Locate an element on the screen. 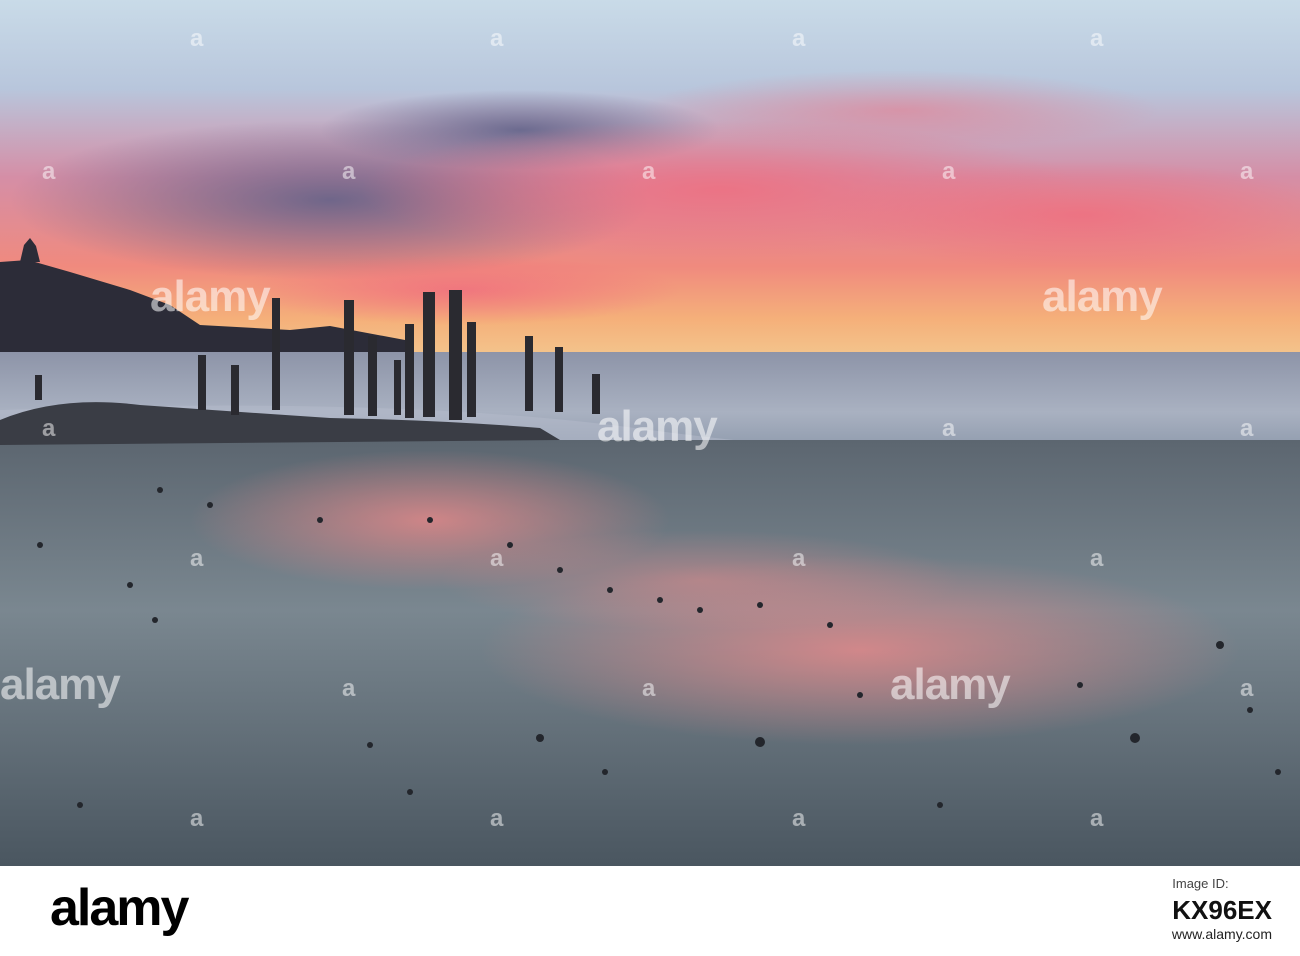 This screenshot has width=1300, height=956. footer-bar: alamy Image ID: KX96EX www.alamy.com is located at coordinates (650, 911).